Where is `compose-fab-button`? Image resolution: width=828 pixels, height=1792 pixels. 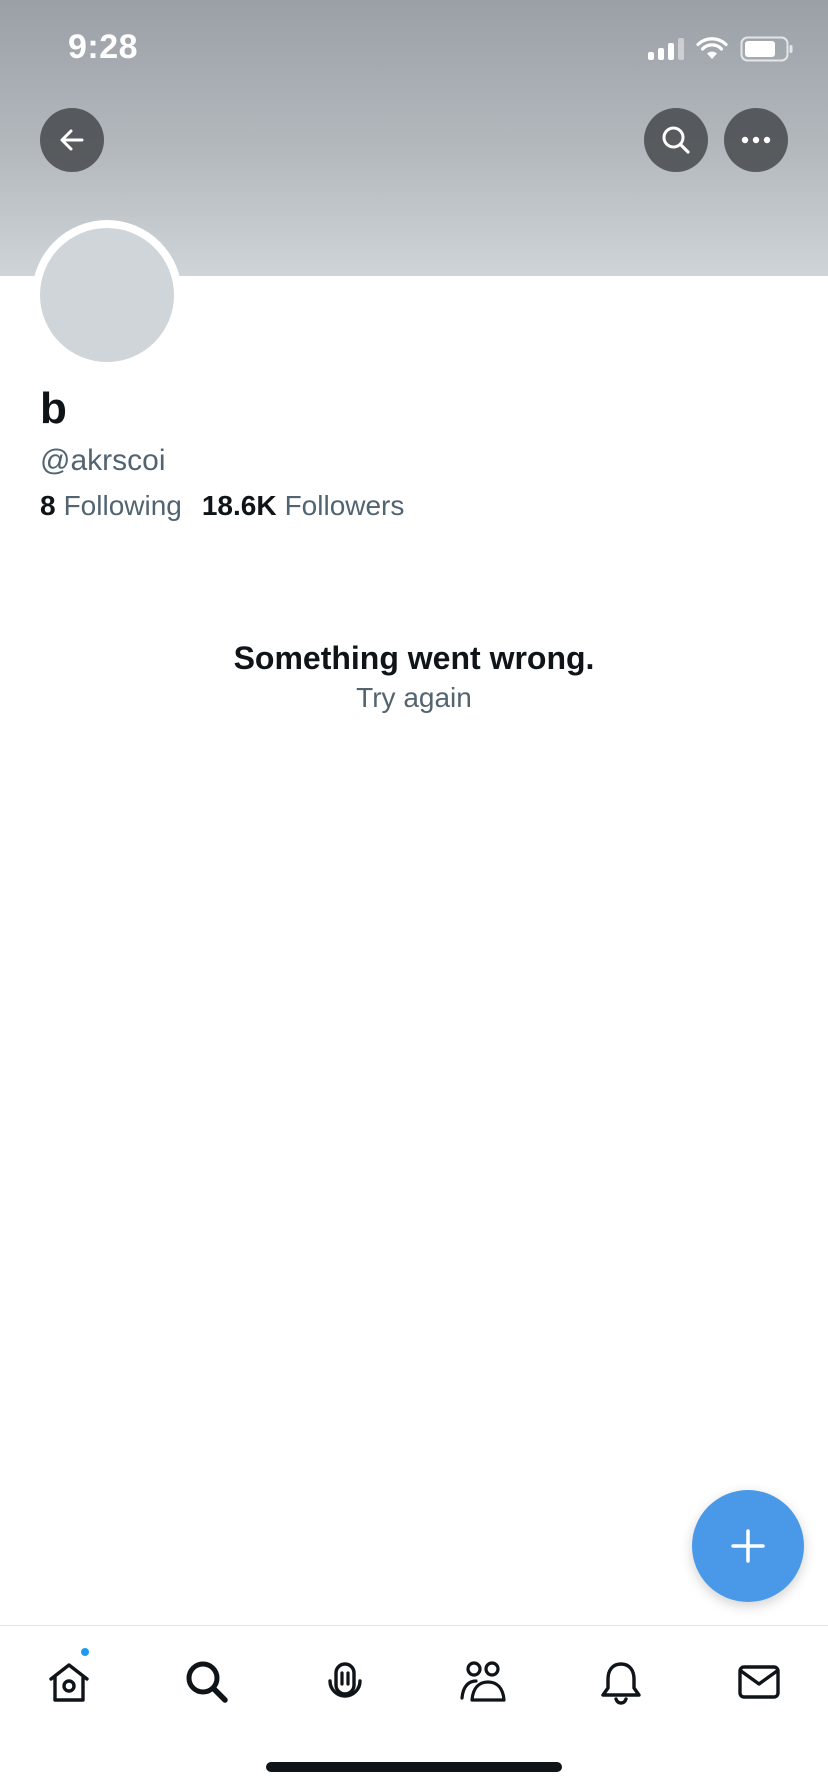
compose-fab-button is located at coordinates (748, 1546).